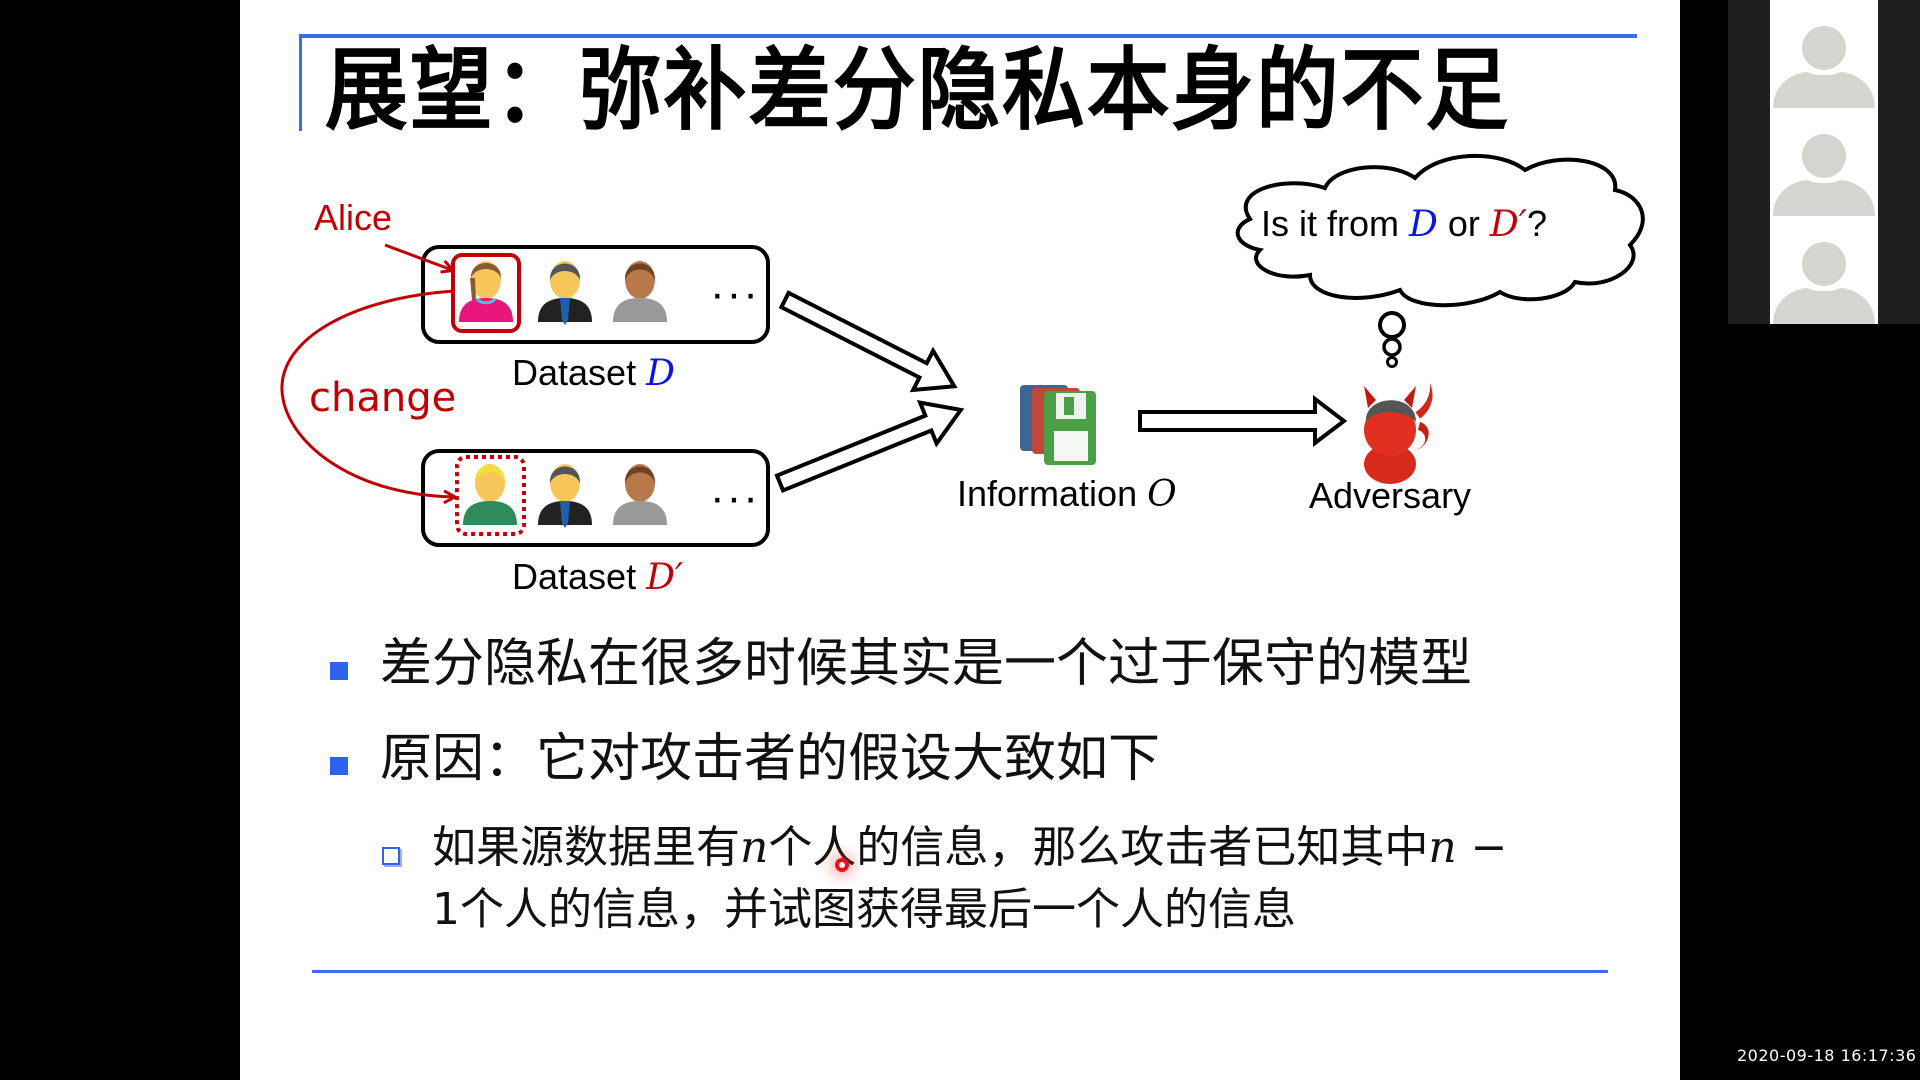 This screenshot has height=1080, width=1920. What do you see at coordinates (1162, 494) in the screenshot?
I see `information-symbol: O` at bounding box center [1162, 494].